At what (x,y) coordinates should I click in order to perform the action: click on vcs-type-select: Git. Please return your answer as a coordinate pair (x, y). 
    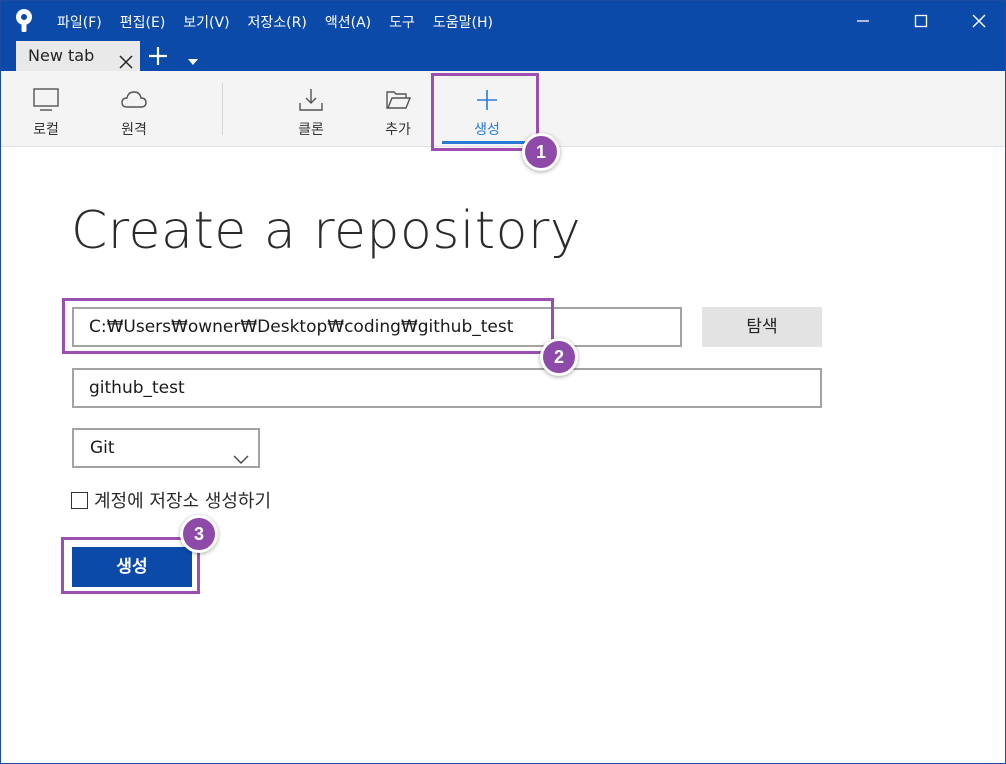
    Looking at the image, I should click on (166, 448).